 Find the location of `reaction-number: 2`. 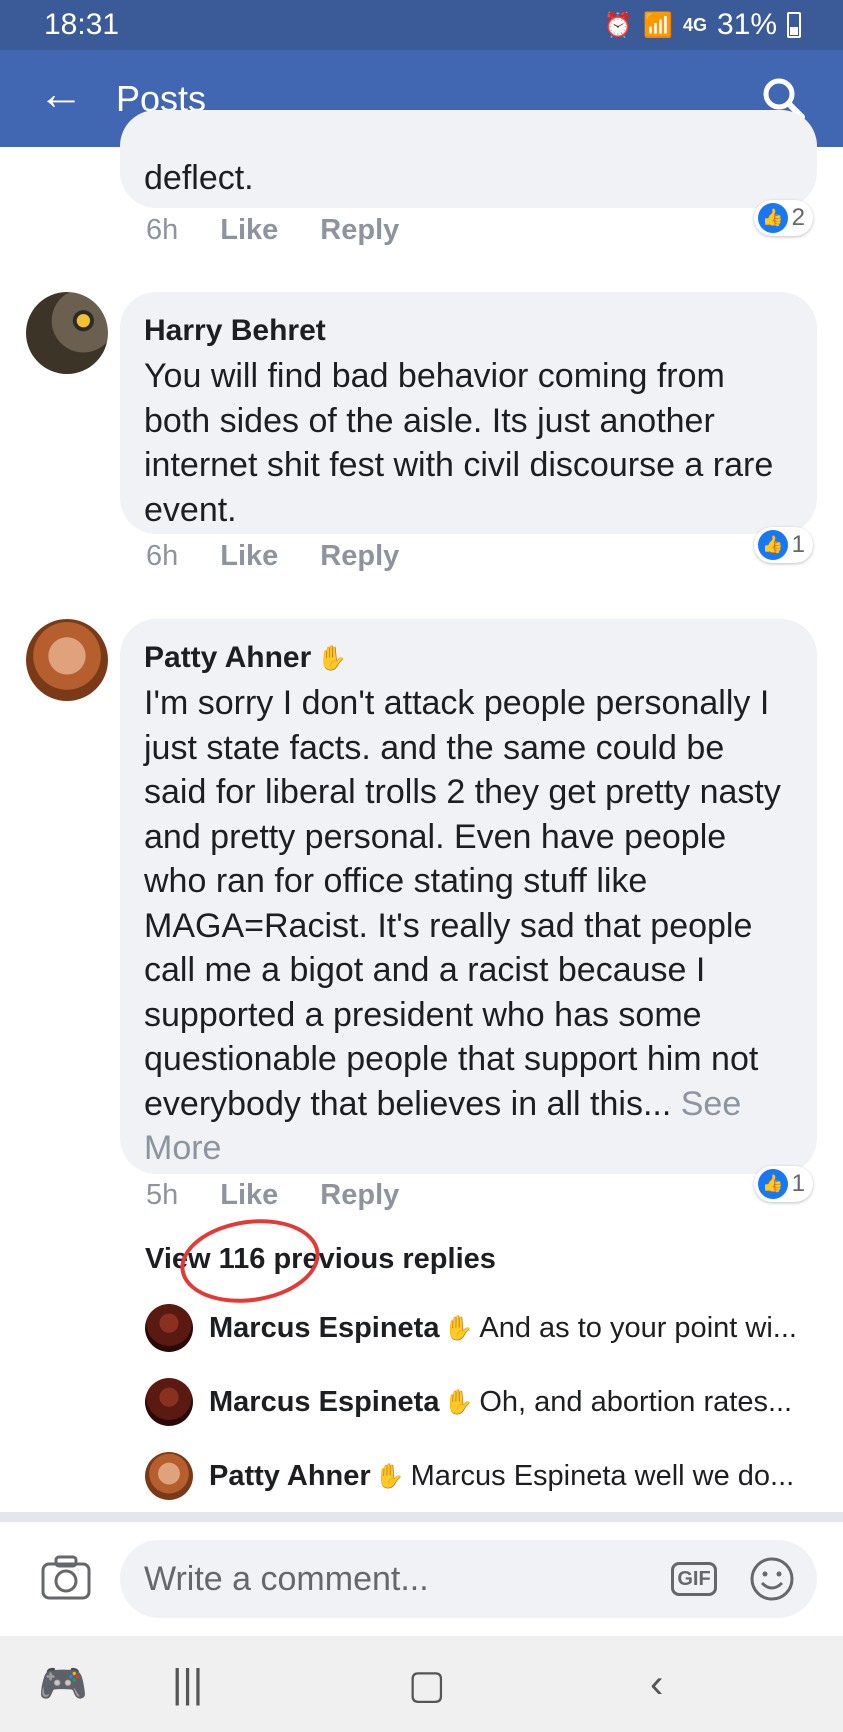

reaction-number: 2 is located at coordinates (798, 217).